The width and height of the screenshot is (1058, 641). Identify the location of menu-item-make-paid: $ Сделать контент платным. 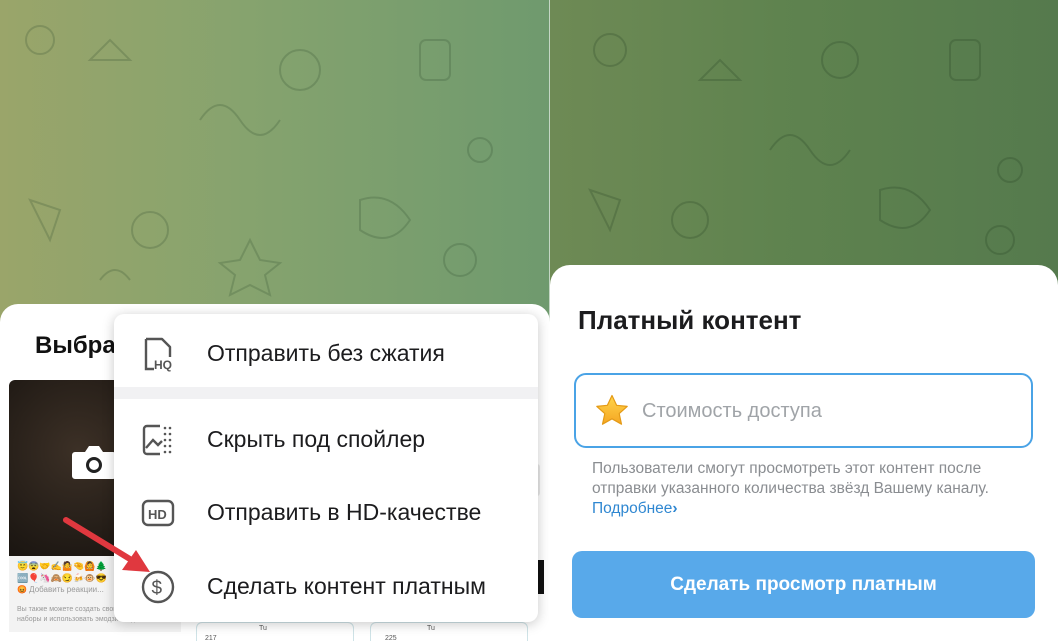
(326, 585).